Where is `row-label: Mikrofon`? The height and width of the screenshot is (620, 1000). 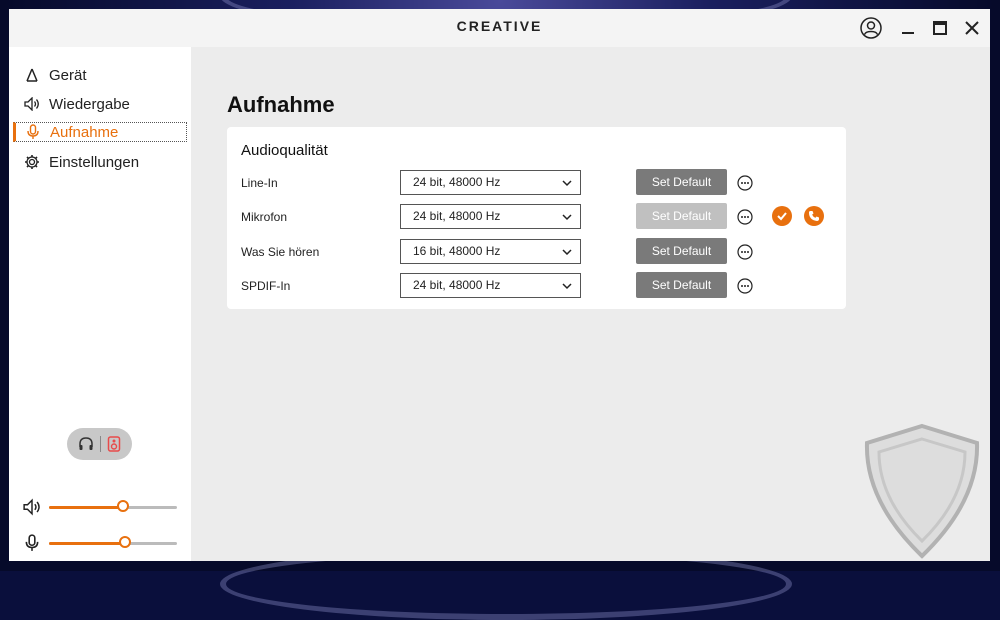
row-label: Mikrofon is located at coordinates (264, 217).